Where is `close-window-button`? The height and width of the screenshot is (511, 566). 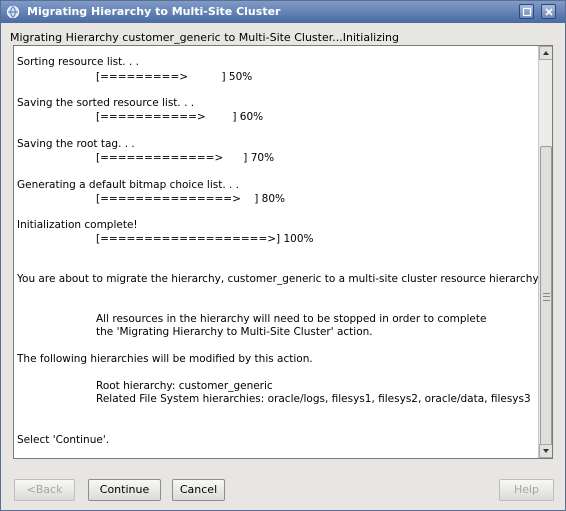
close-window-button is located at coordinates (548, 11).